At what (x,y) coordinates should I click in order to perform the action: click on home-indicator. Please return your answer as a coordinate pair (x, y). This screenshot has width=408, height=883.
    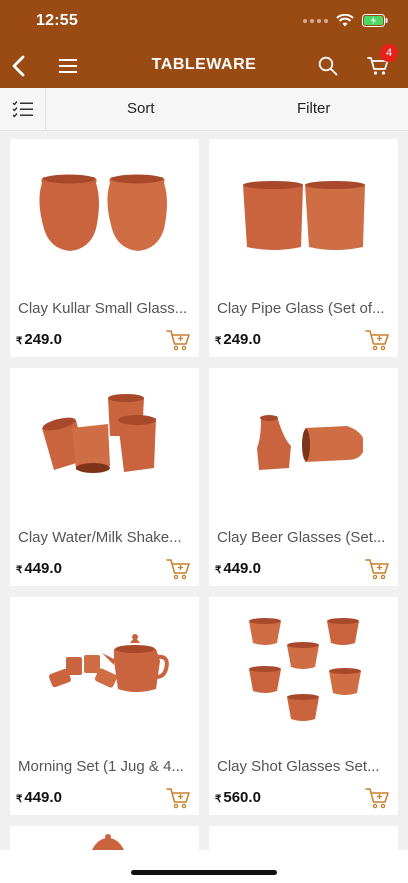
    Looking at the image, I should click on (204, 872).